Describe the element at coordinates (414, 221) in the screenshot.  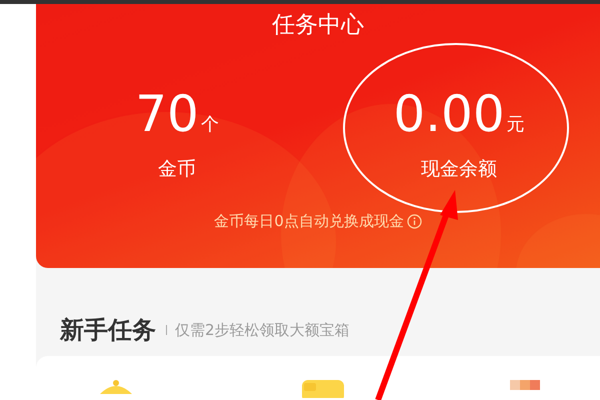
I see `info-icon` at that location.